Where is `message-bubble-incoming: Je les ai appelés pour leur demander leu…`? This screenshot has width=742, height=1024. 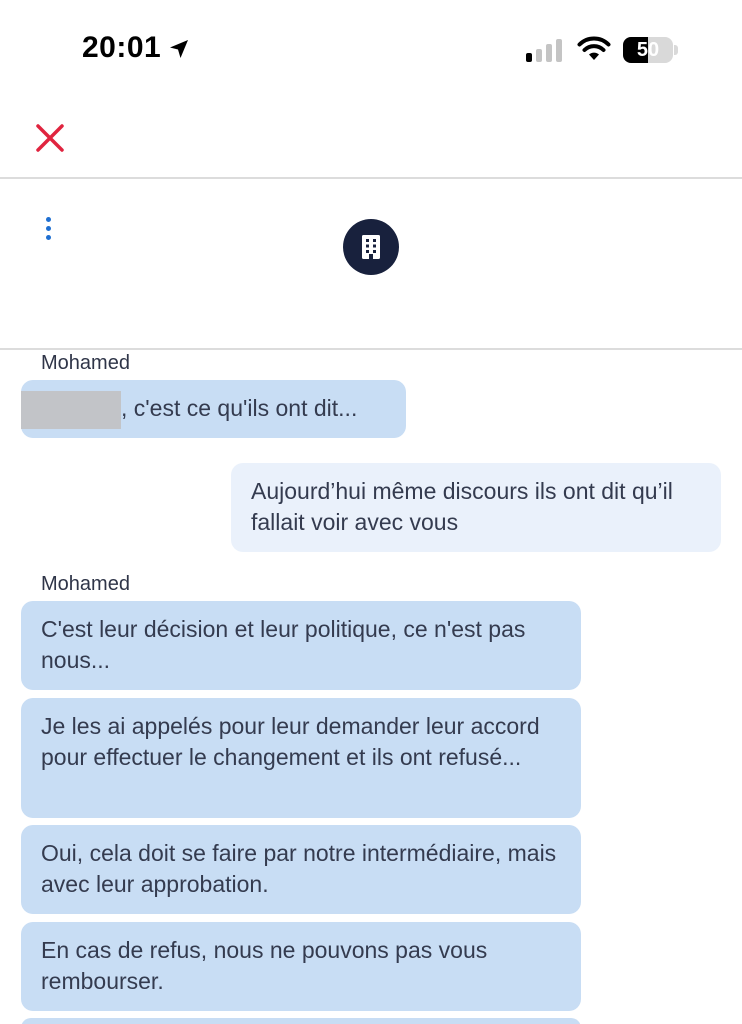 message-bubble-incoming: Je les ai appelés pour leur demander leu… is located at coordinates (301, 758).